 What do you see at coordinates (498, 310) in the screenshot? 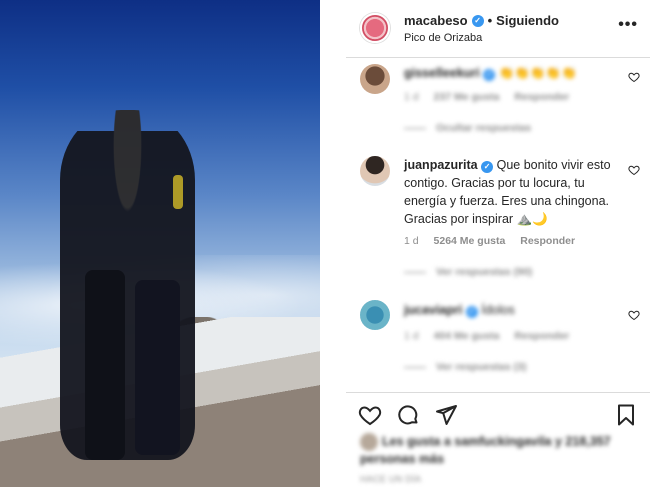
I see `comment-body: Ídolos` at bounding box center [498, 310].